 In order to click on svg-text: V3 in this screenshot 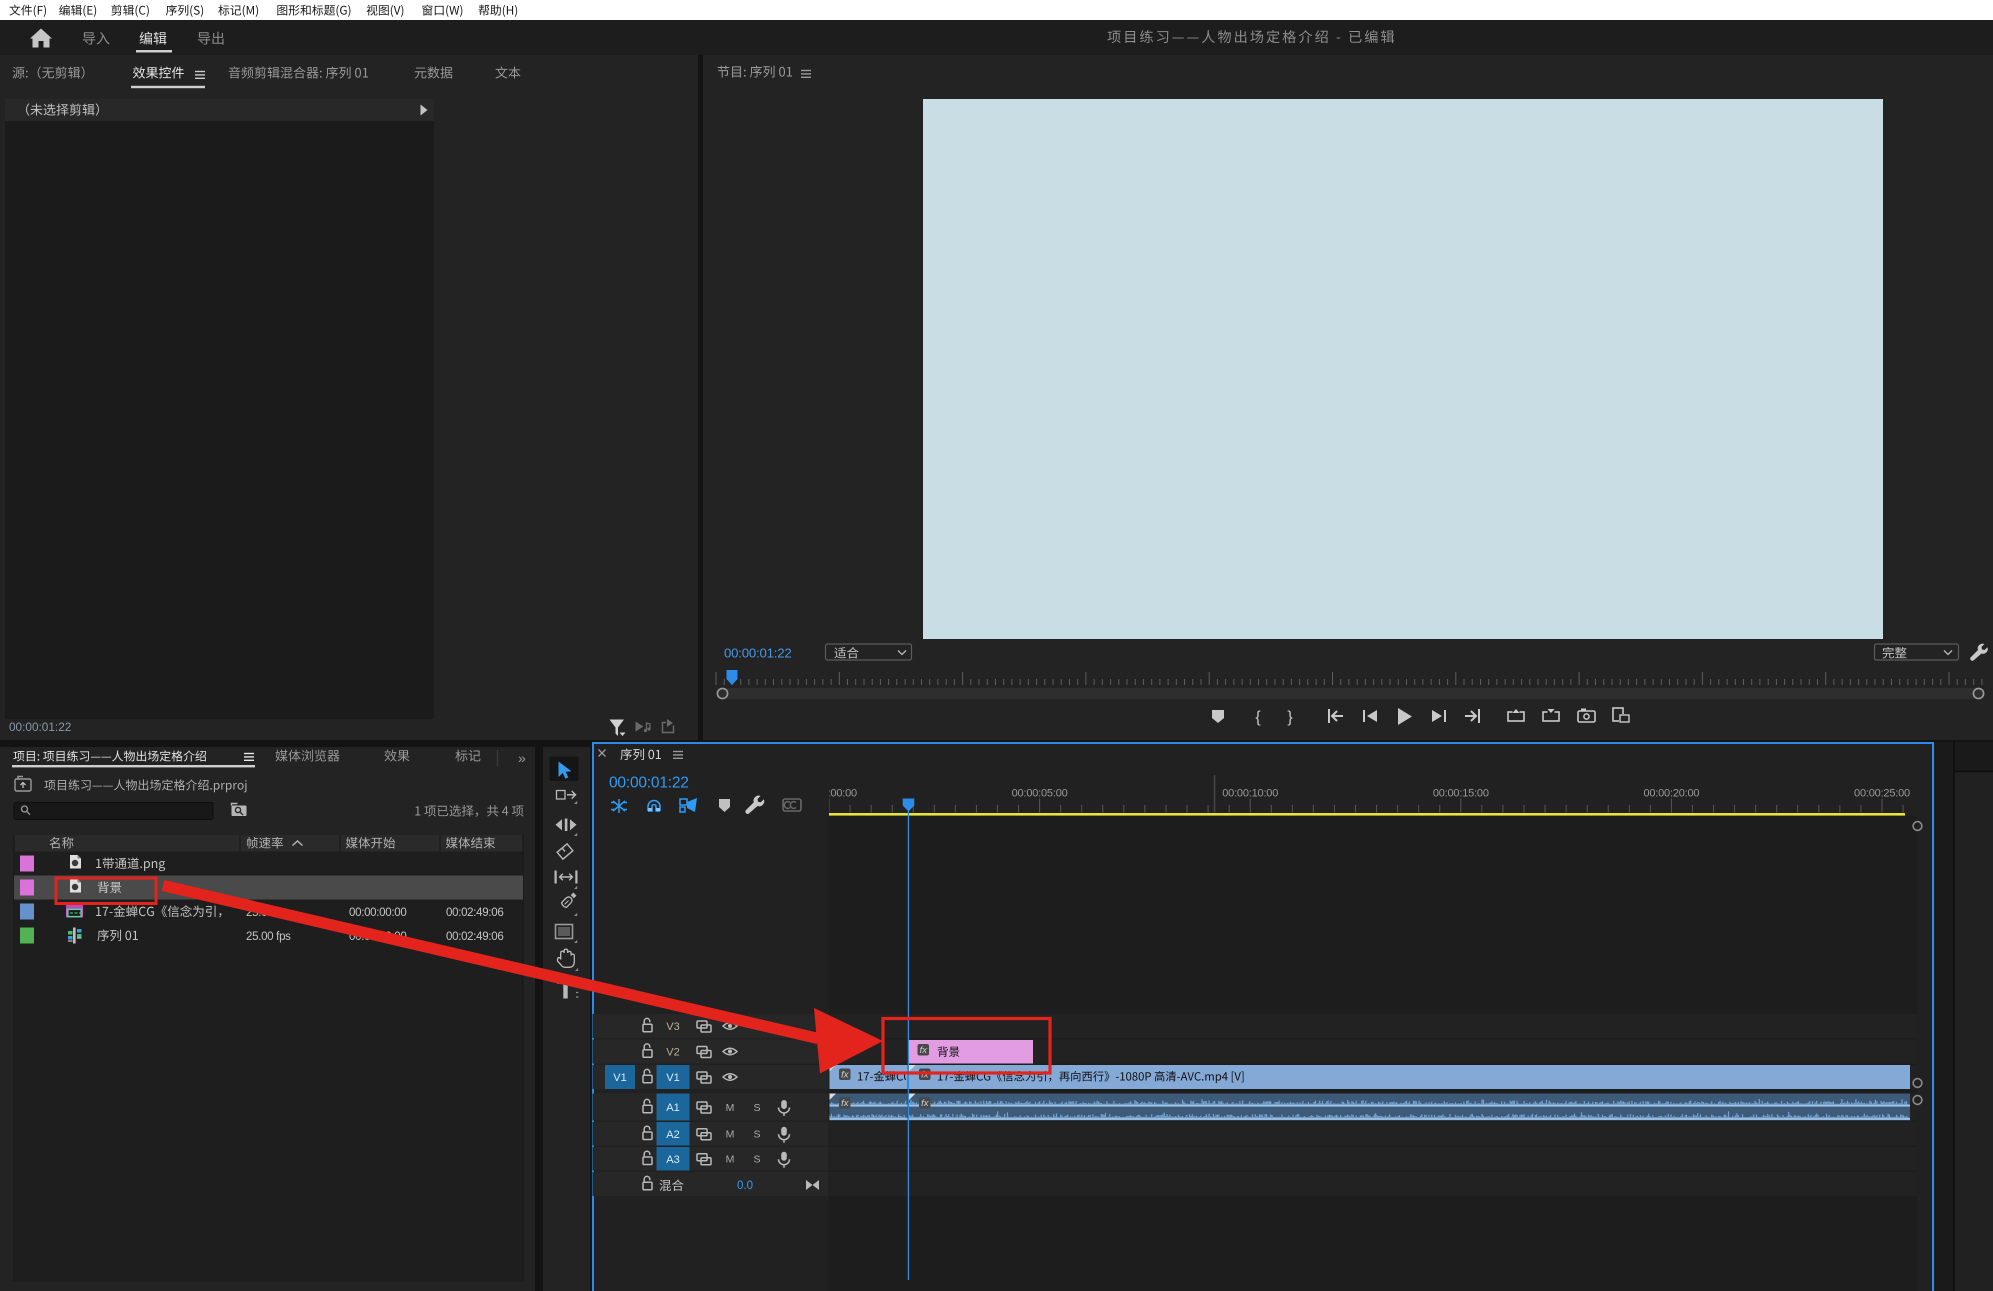, I will do `click(672, 1027)`.